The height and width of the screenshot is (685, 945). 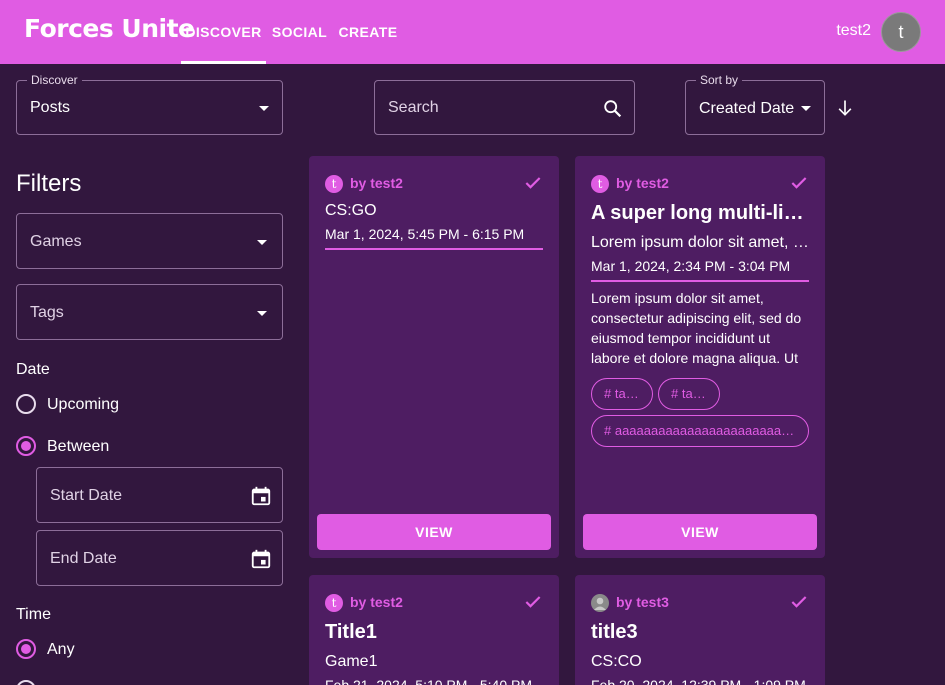 I want to click on radio-any, so click(x=26, y=649).